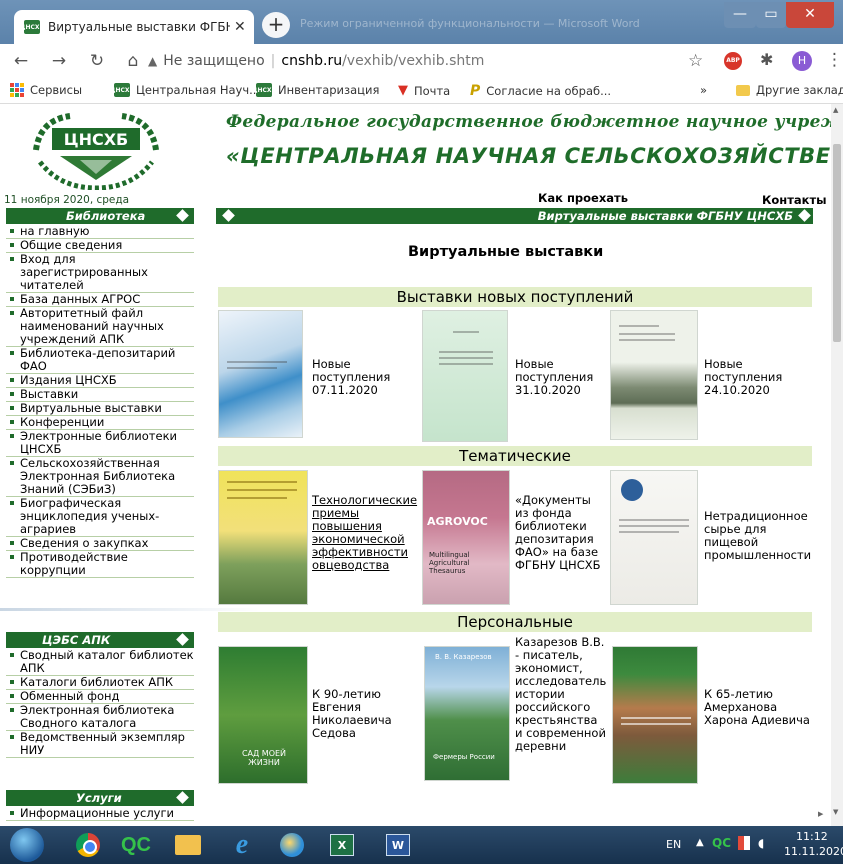  Describe the element at coordinates (398, 845) in the screenshot. I see `word-icon: W` at that location.